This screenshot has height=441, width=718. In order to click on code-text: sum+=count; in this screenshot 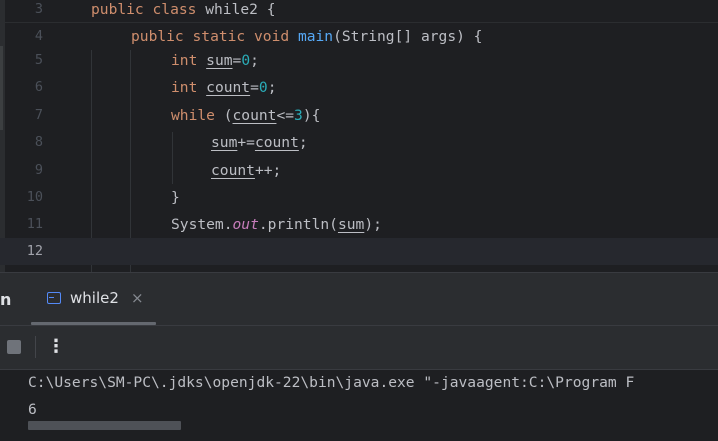, I will do `click(259, 142)`.